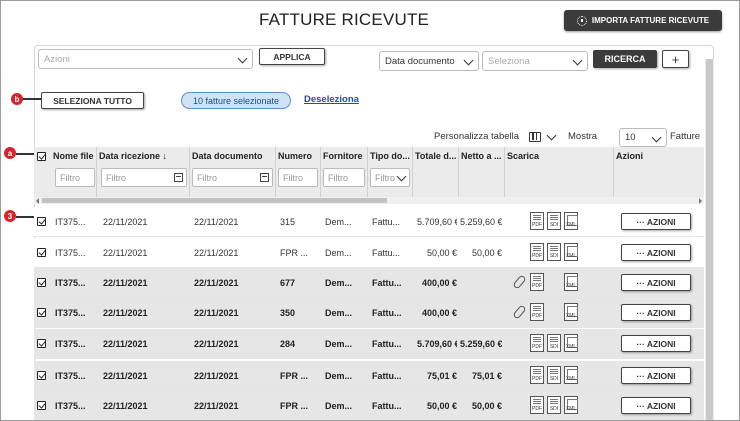 This screenshot has width=740, height=421. I want to click on select-all-checkbox, so click(41, 156).